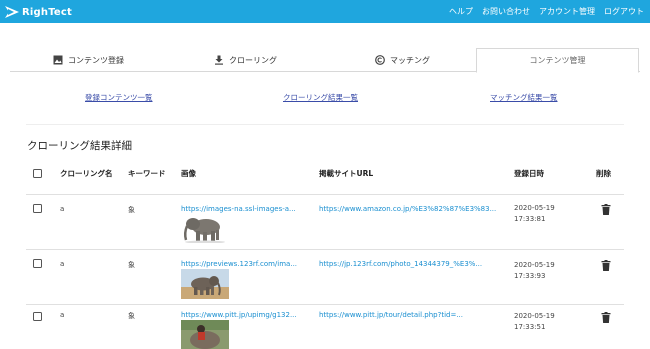 The image size is (650, 349). Describe the element at coordinates (253, 60) in the screenshot. I see `tab-label: クローリング` at that location.